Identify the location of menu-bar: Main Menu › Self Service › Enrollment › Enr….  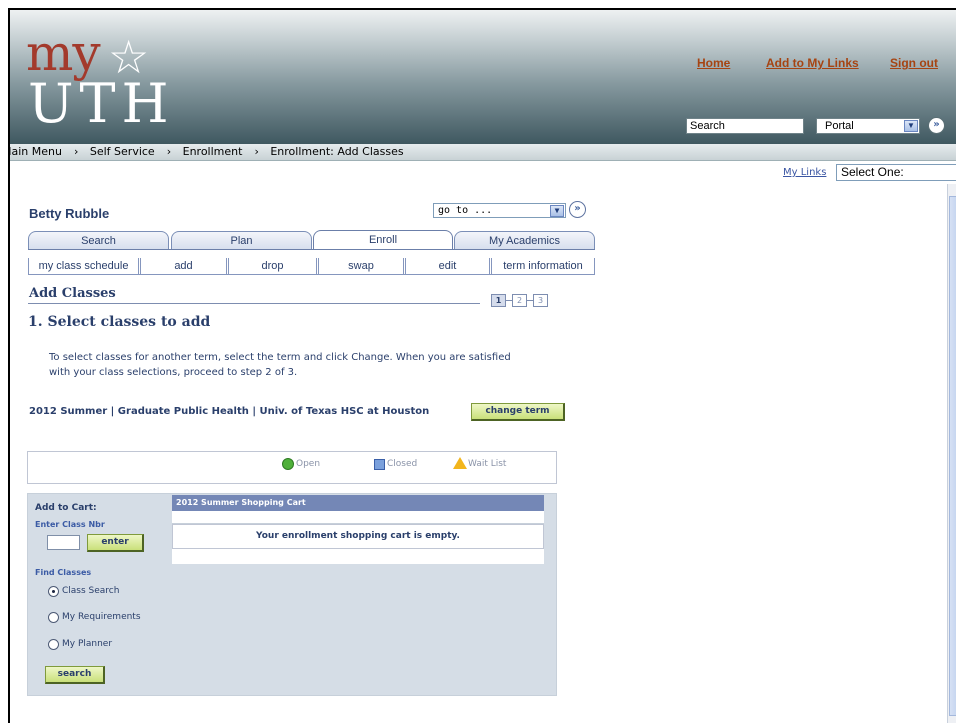
(483, 152).